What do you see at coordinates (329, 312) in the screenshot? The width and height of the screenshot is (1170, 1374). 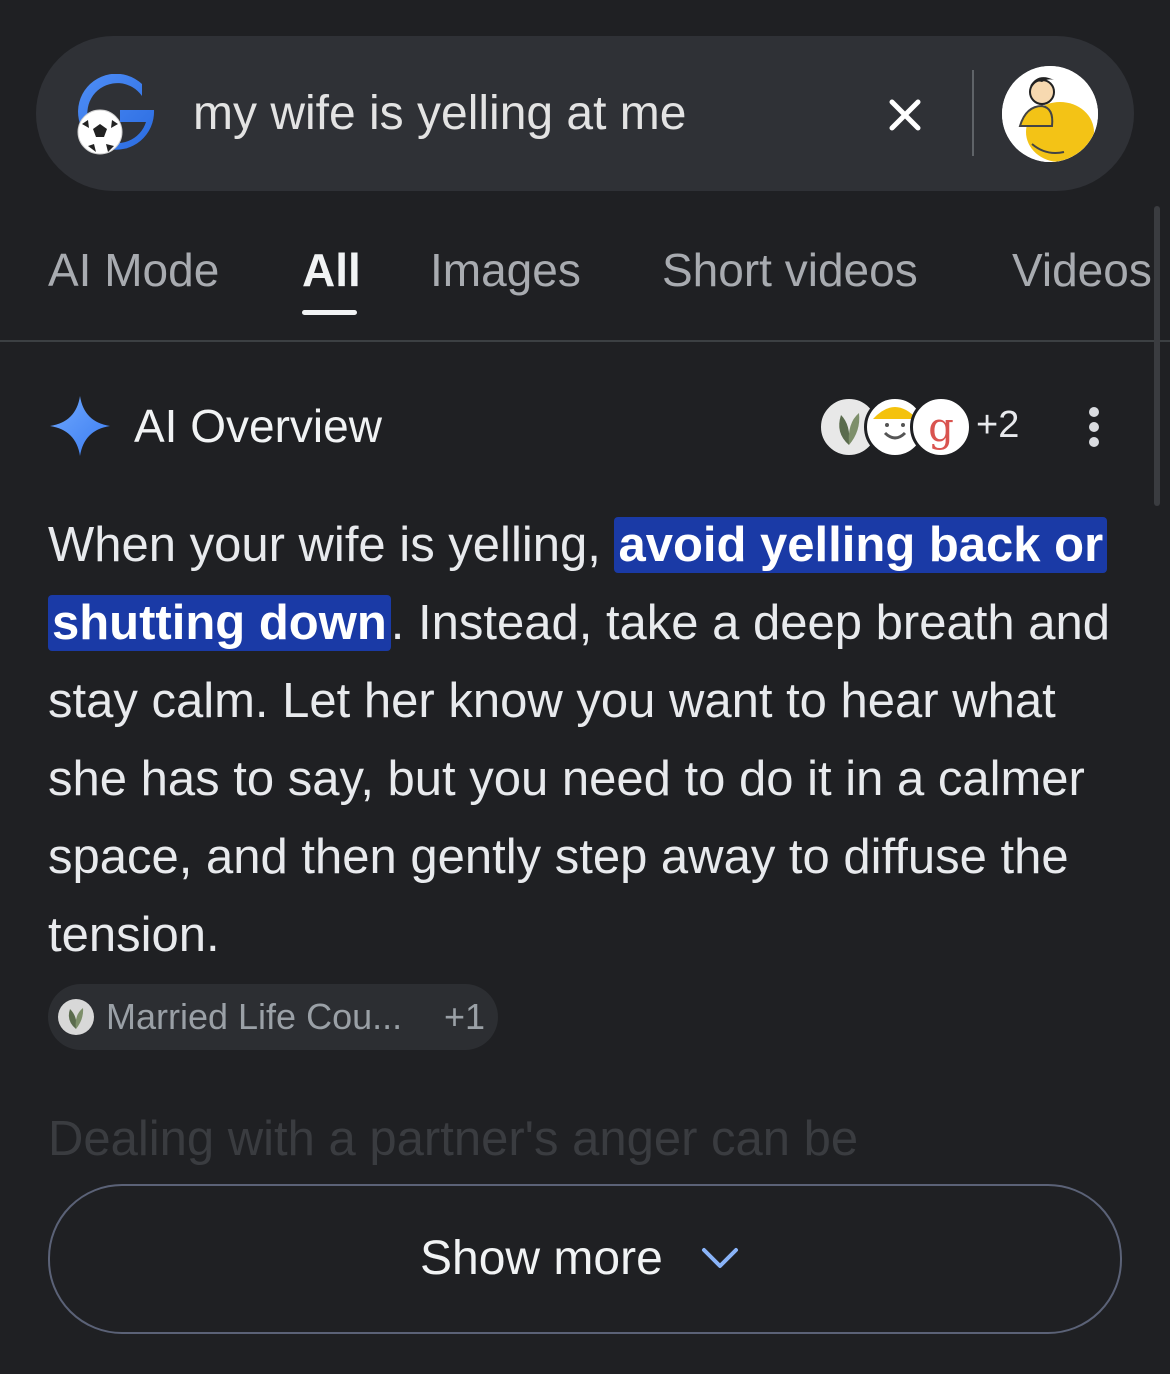 I see `active-tab-indicator` at bounding box center [329, 312].